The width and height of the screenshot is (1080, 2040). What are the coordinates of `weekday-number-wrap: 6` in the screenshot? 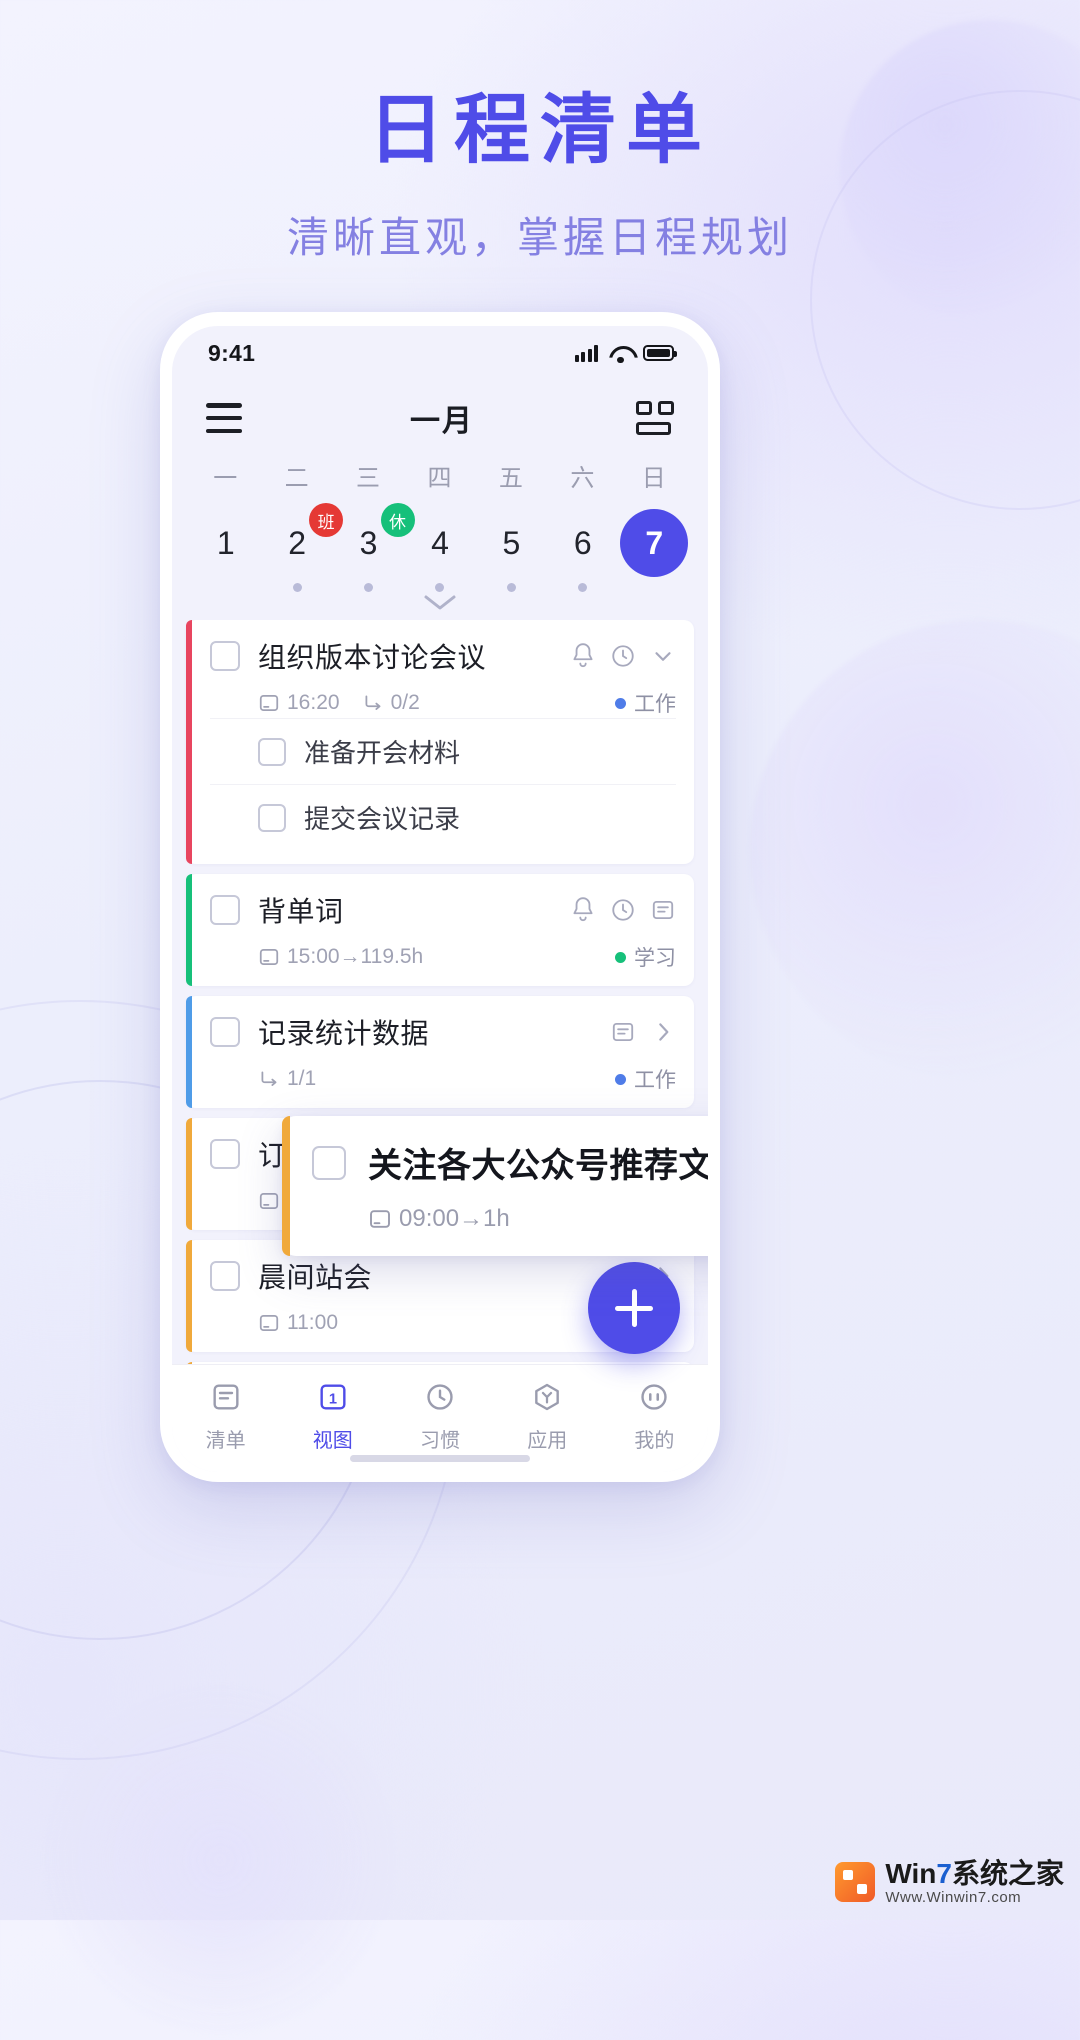 It's located at (582, 543).